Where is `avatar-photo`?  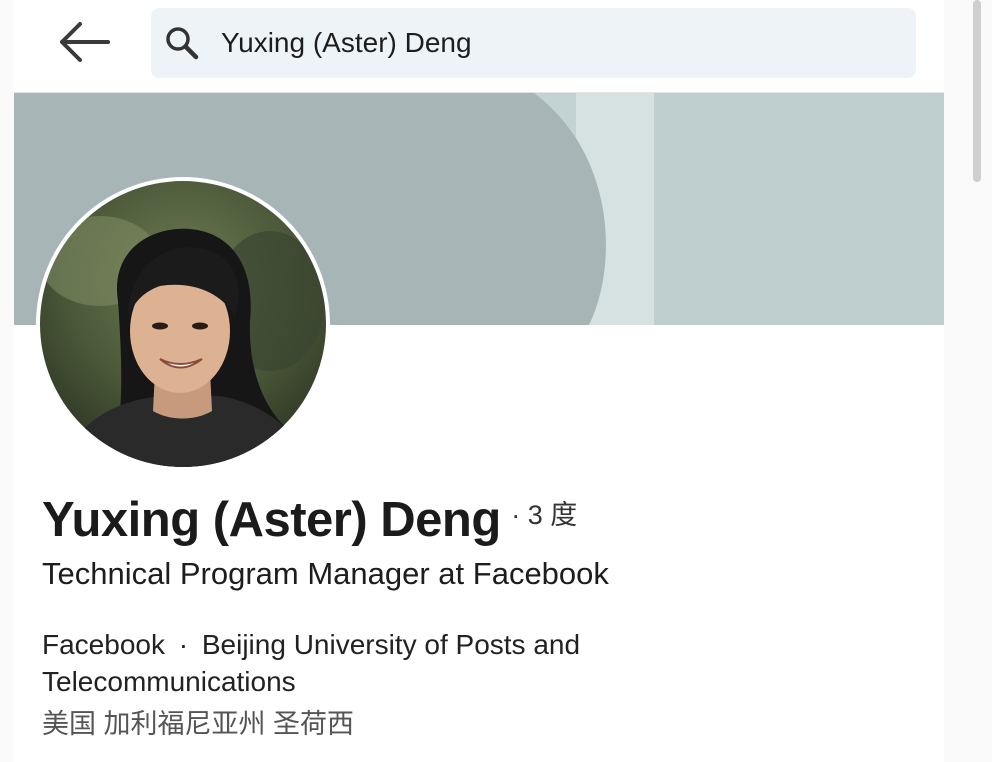
avatar-photo is located at coordinates (183, 324).